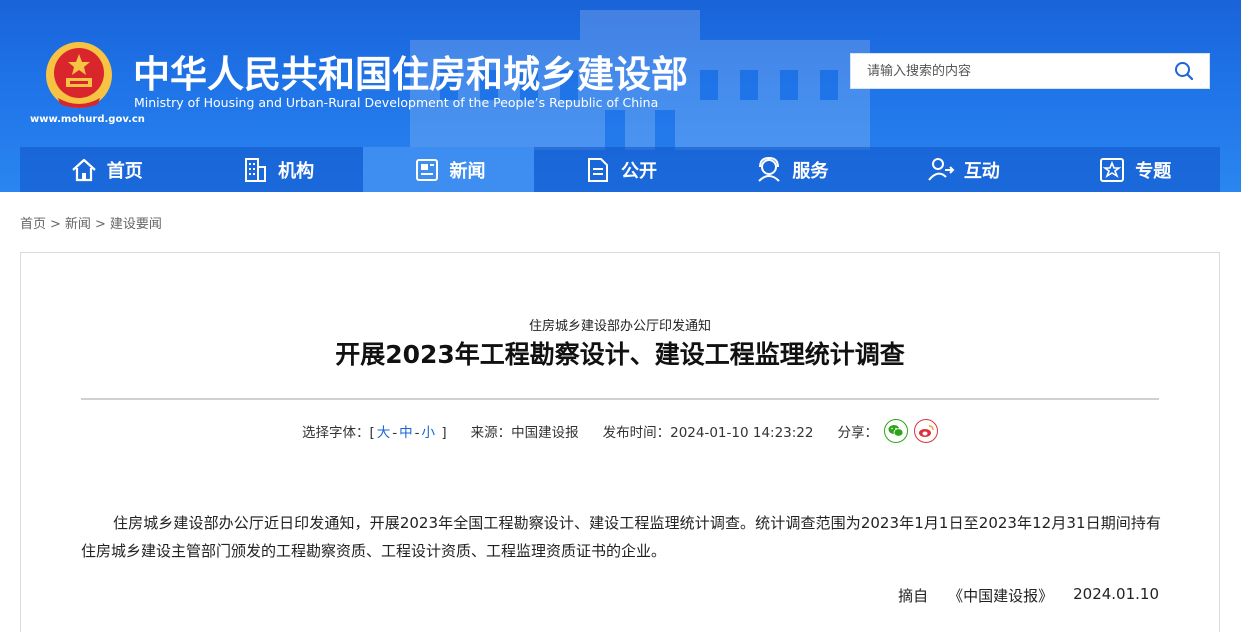  What do you see at coordinates (78, 224) in the screenshot?
I see `breadcrumb-news: 新闻` at bounding box center [78, 224].